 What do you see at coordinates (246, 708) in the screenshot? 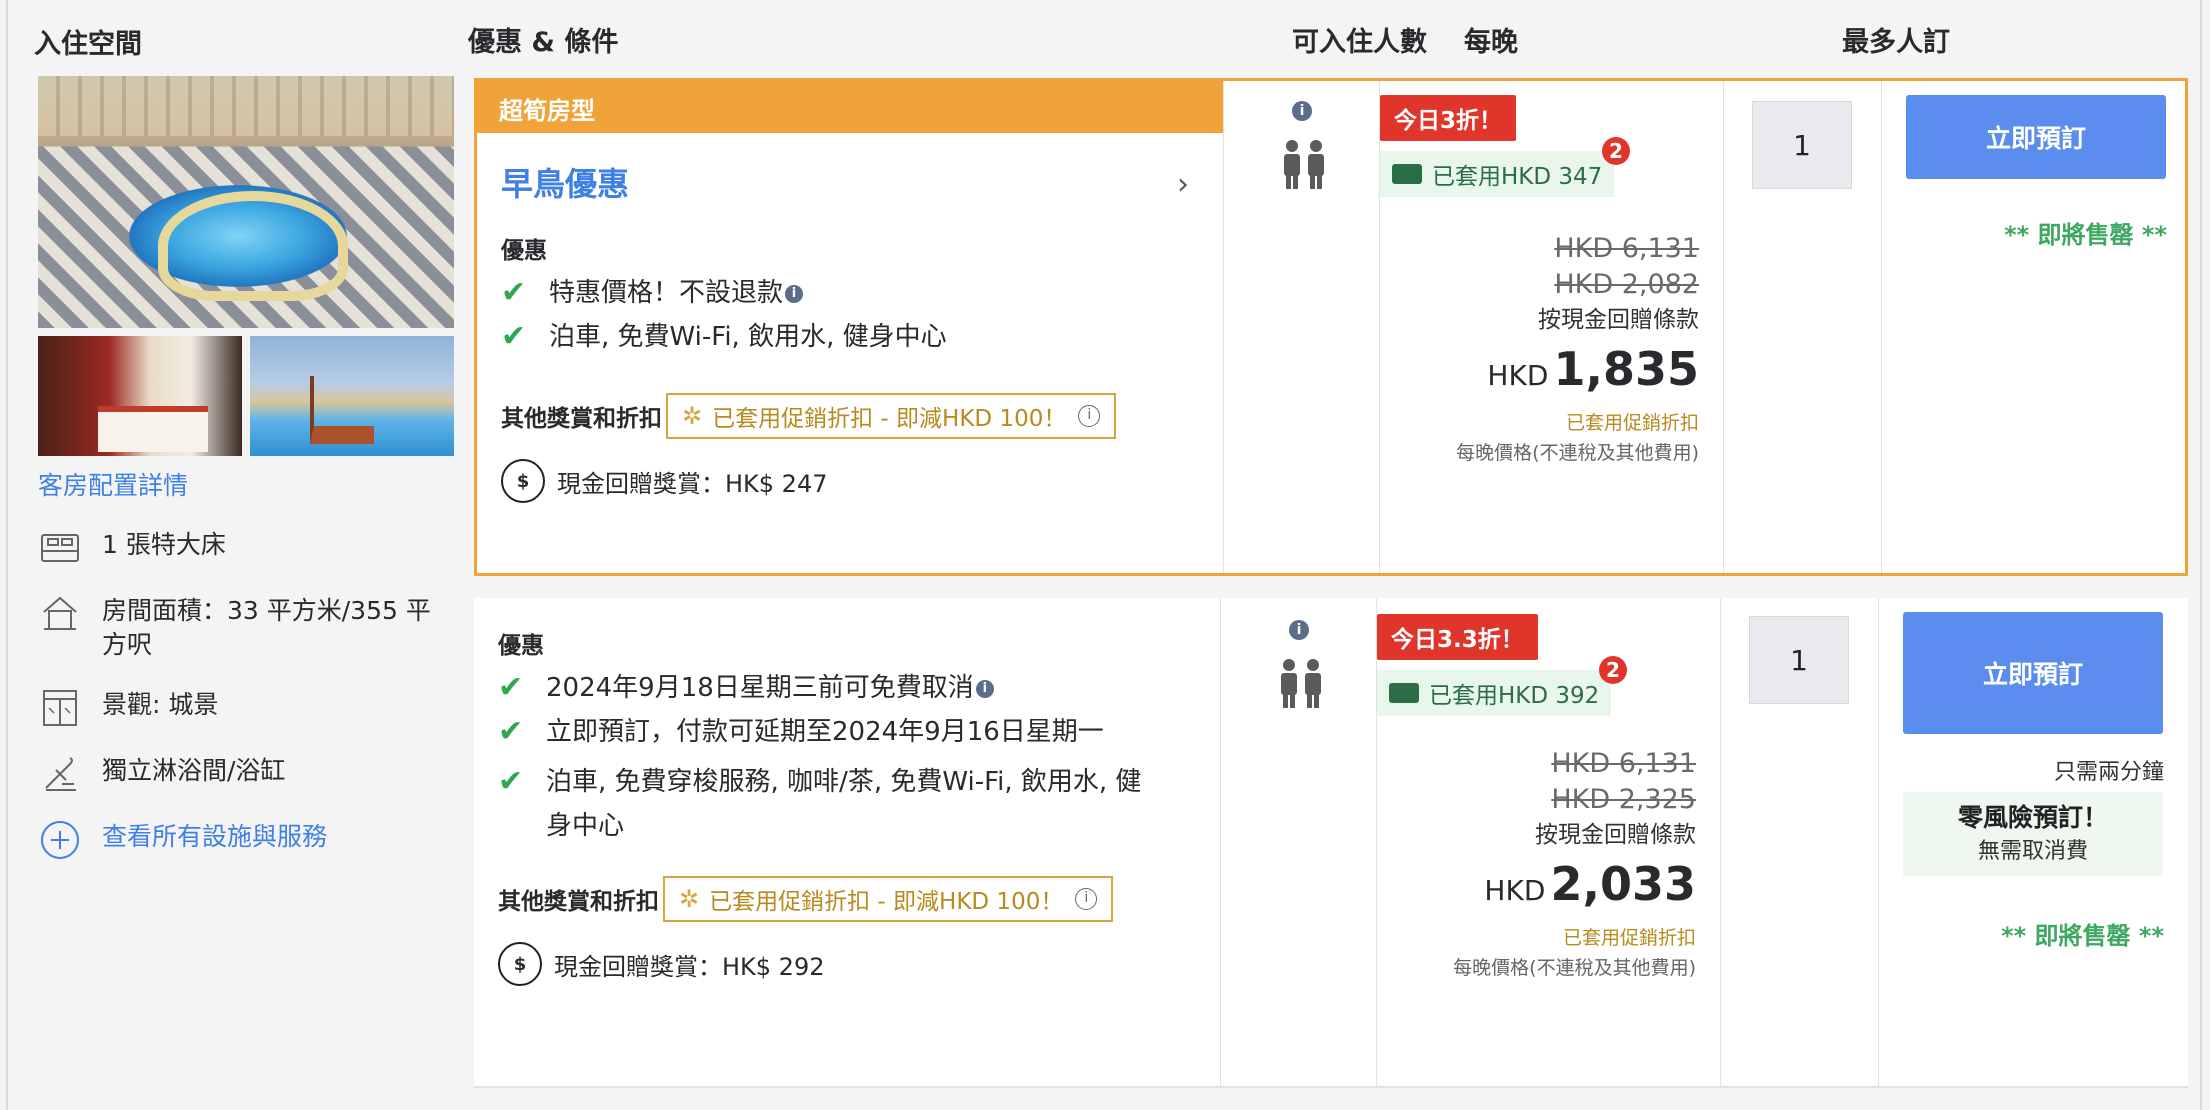
I see `feature-view: 景觀: 城景` at bounding box center [246, 708].